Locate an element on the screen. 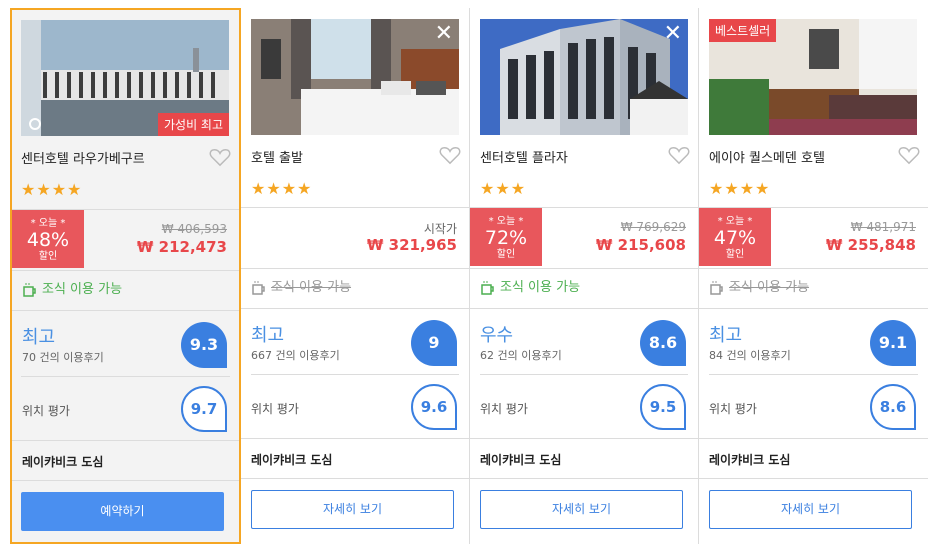 The image size is (935, 552). discount-badge: * 오늘 * 47% 할인 is located at coordinates (735, 237).